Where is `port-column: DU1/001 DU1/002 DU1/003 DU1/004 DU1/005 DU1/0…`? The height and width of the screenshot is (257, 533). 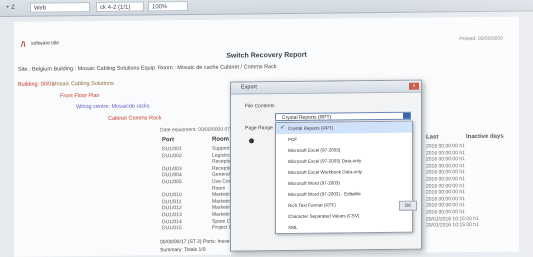
port-column: DU1/001 DU1/002 DU1/003 DU1/004 DU1/005 DU1/0… is located at coordinates (182, 189).